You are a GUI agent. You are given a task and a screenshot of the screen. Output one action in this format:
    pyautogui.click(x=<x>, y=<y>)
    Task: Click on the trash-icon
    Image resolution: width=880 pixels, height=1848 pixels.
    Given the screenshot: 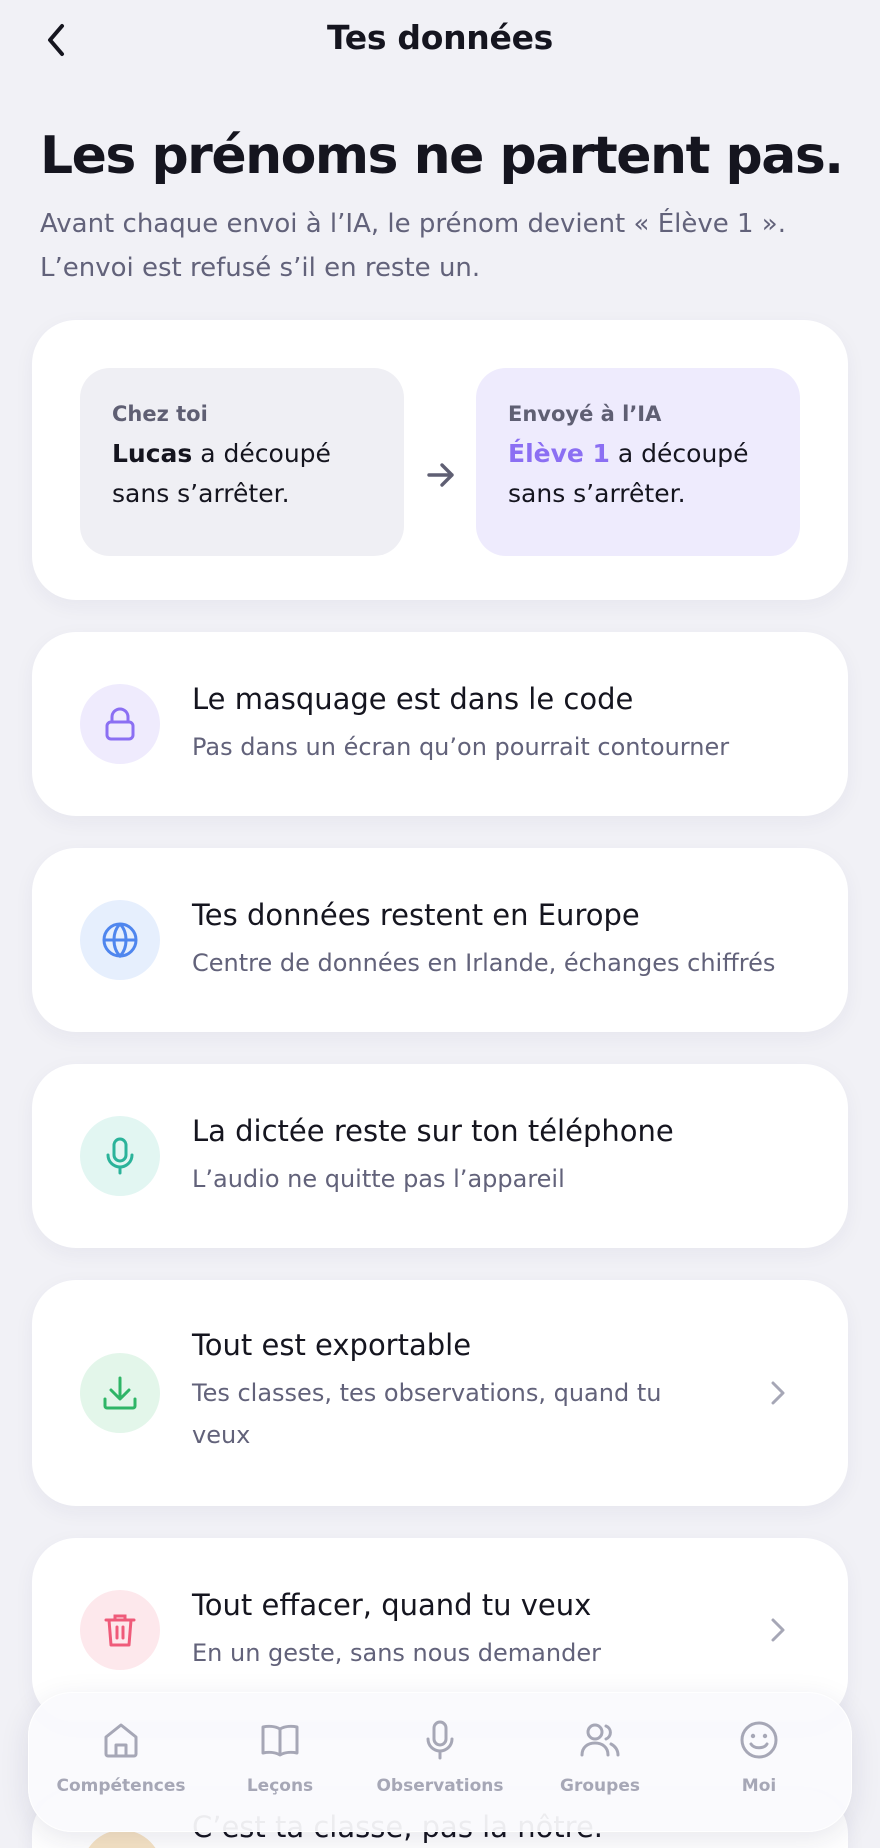 What is the action you would take?
    pyautogui.click(x=120, y=1630)
    